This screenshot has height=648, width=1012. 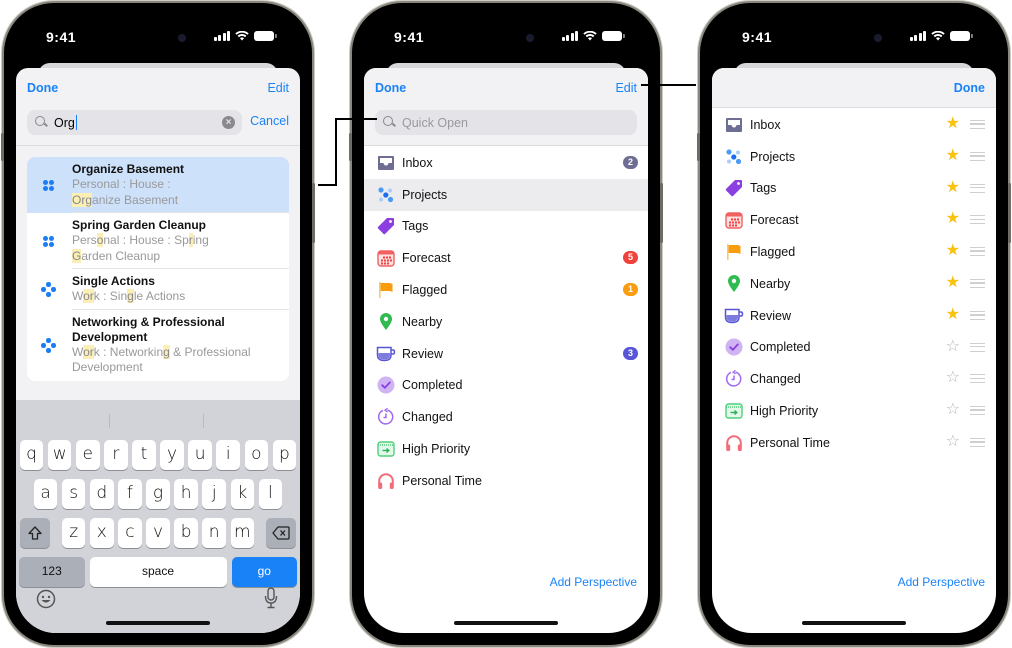 What do you see at coordinates (506, 163) in the screenshot?
I see `perspective-row-inbox: Inbox 2` at bounding box center [506, 163].